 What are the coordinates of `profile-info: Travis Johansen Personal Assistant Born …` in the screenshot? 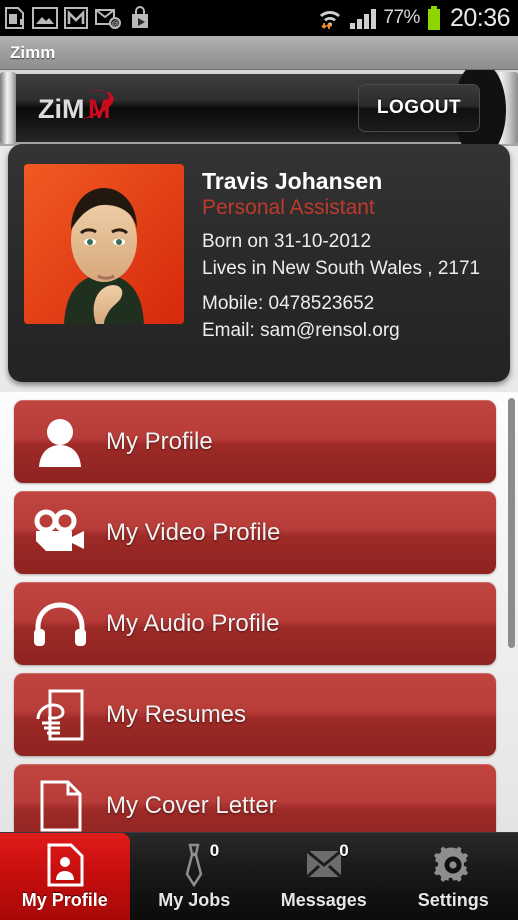 It's located at (341, 263).